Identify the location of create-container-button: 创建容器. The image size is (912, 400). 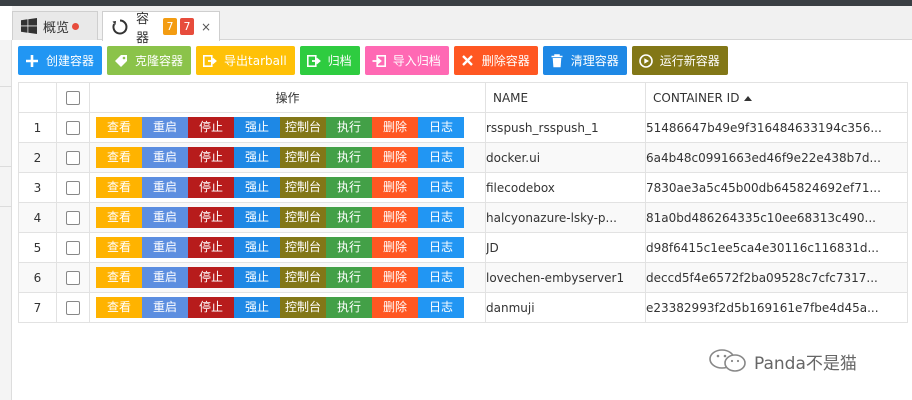
(60, 60).